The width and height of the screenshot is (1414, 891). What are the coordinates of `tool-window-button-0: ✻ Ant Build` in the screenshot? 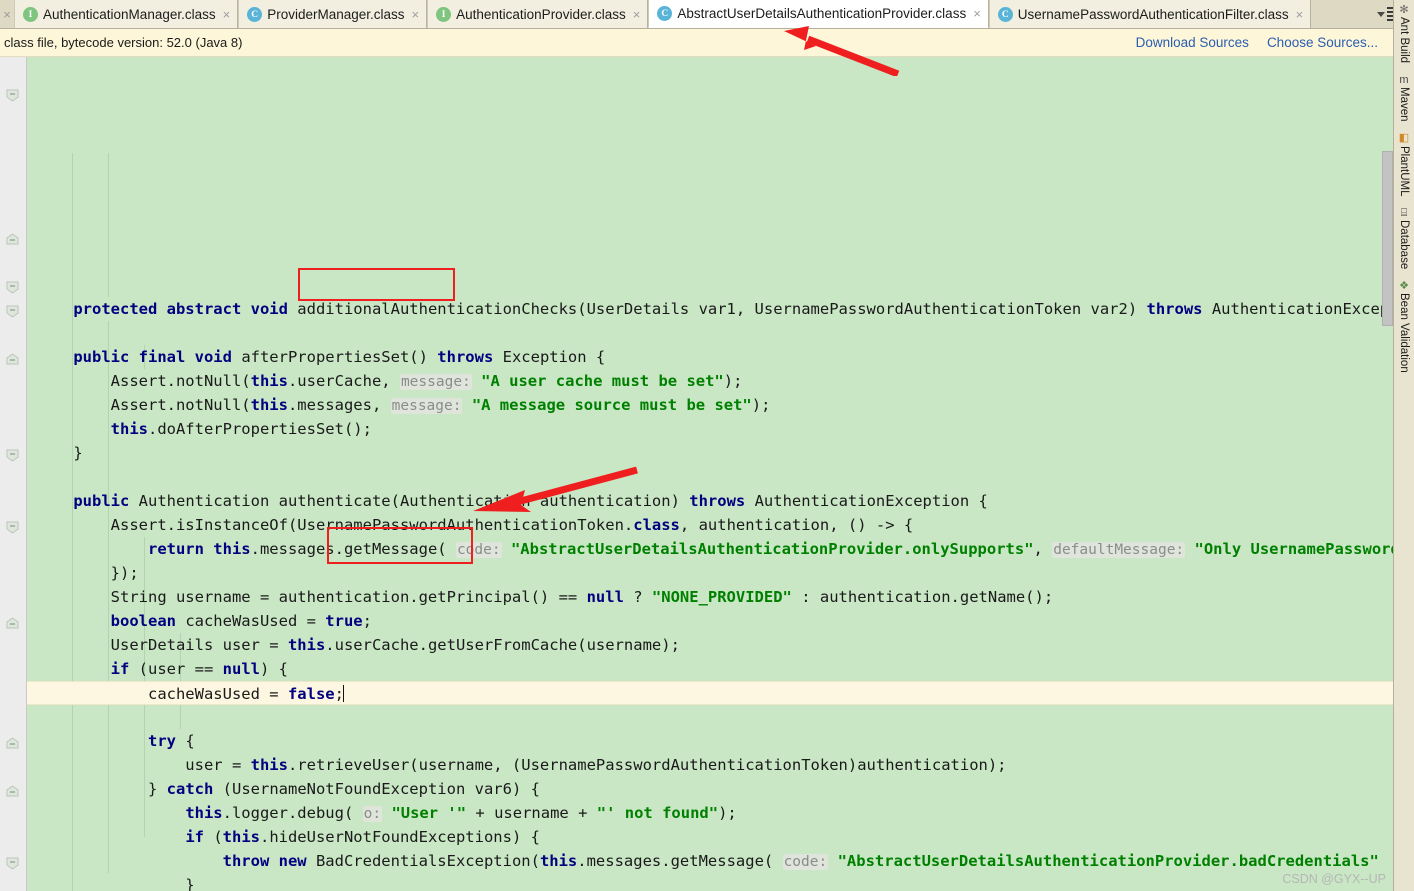 It's located at (1404, 33).